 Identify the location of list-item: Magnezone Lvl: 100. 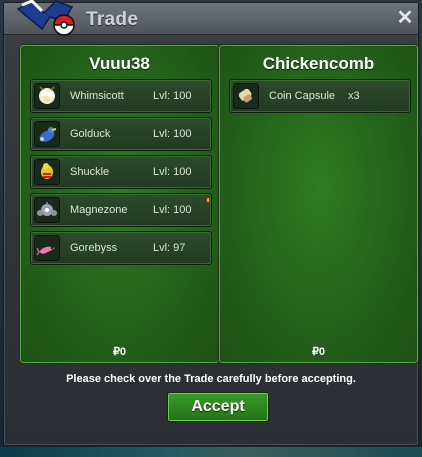
(121, 210).